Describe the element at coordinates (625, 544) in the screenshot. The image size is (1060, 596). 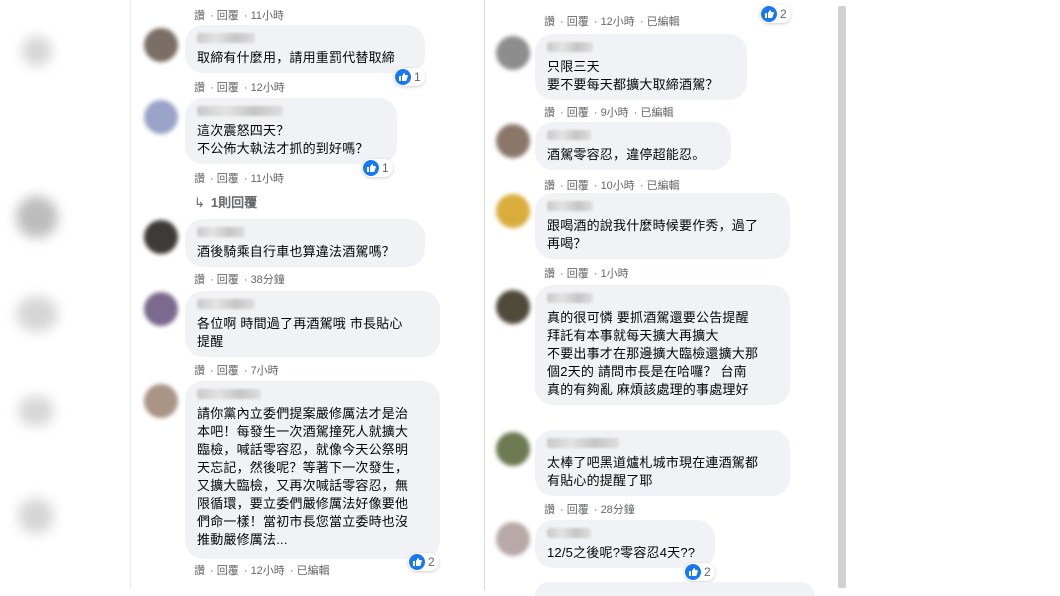
I see `comment-bubble: 12/5之後呢?零容忍4天??` at that location.